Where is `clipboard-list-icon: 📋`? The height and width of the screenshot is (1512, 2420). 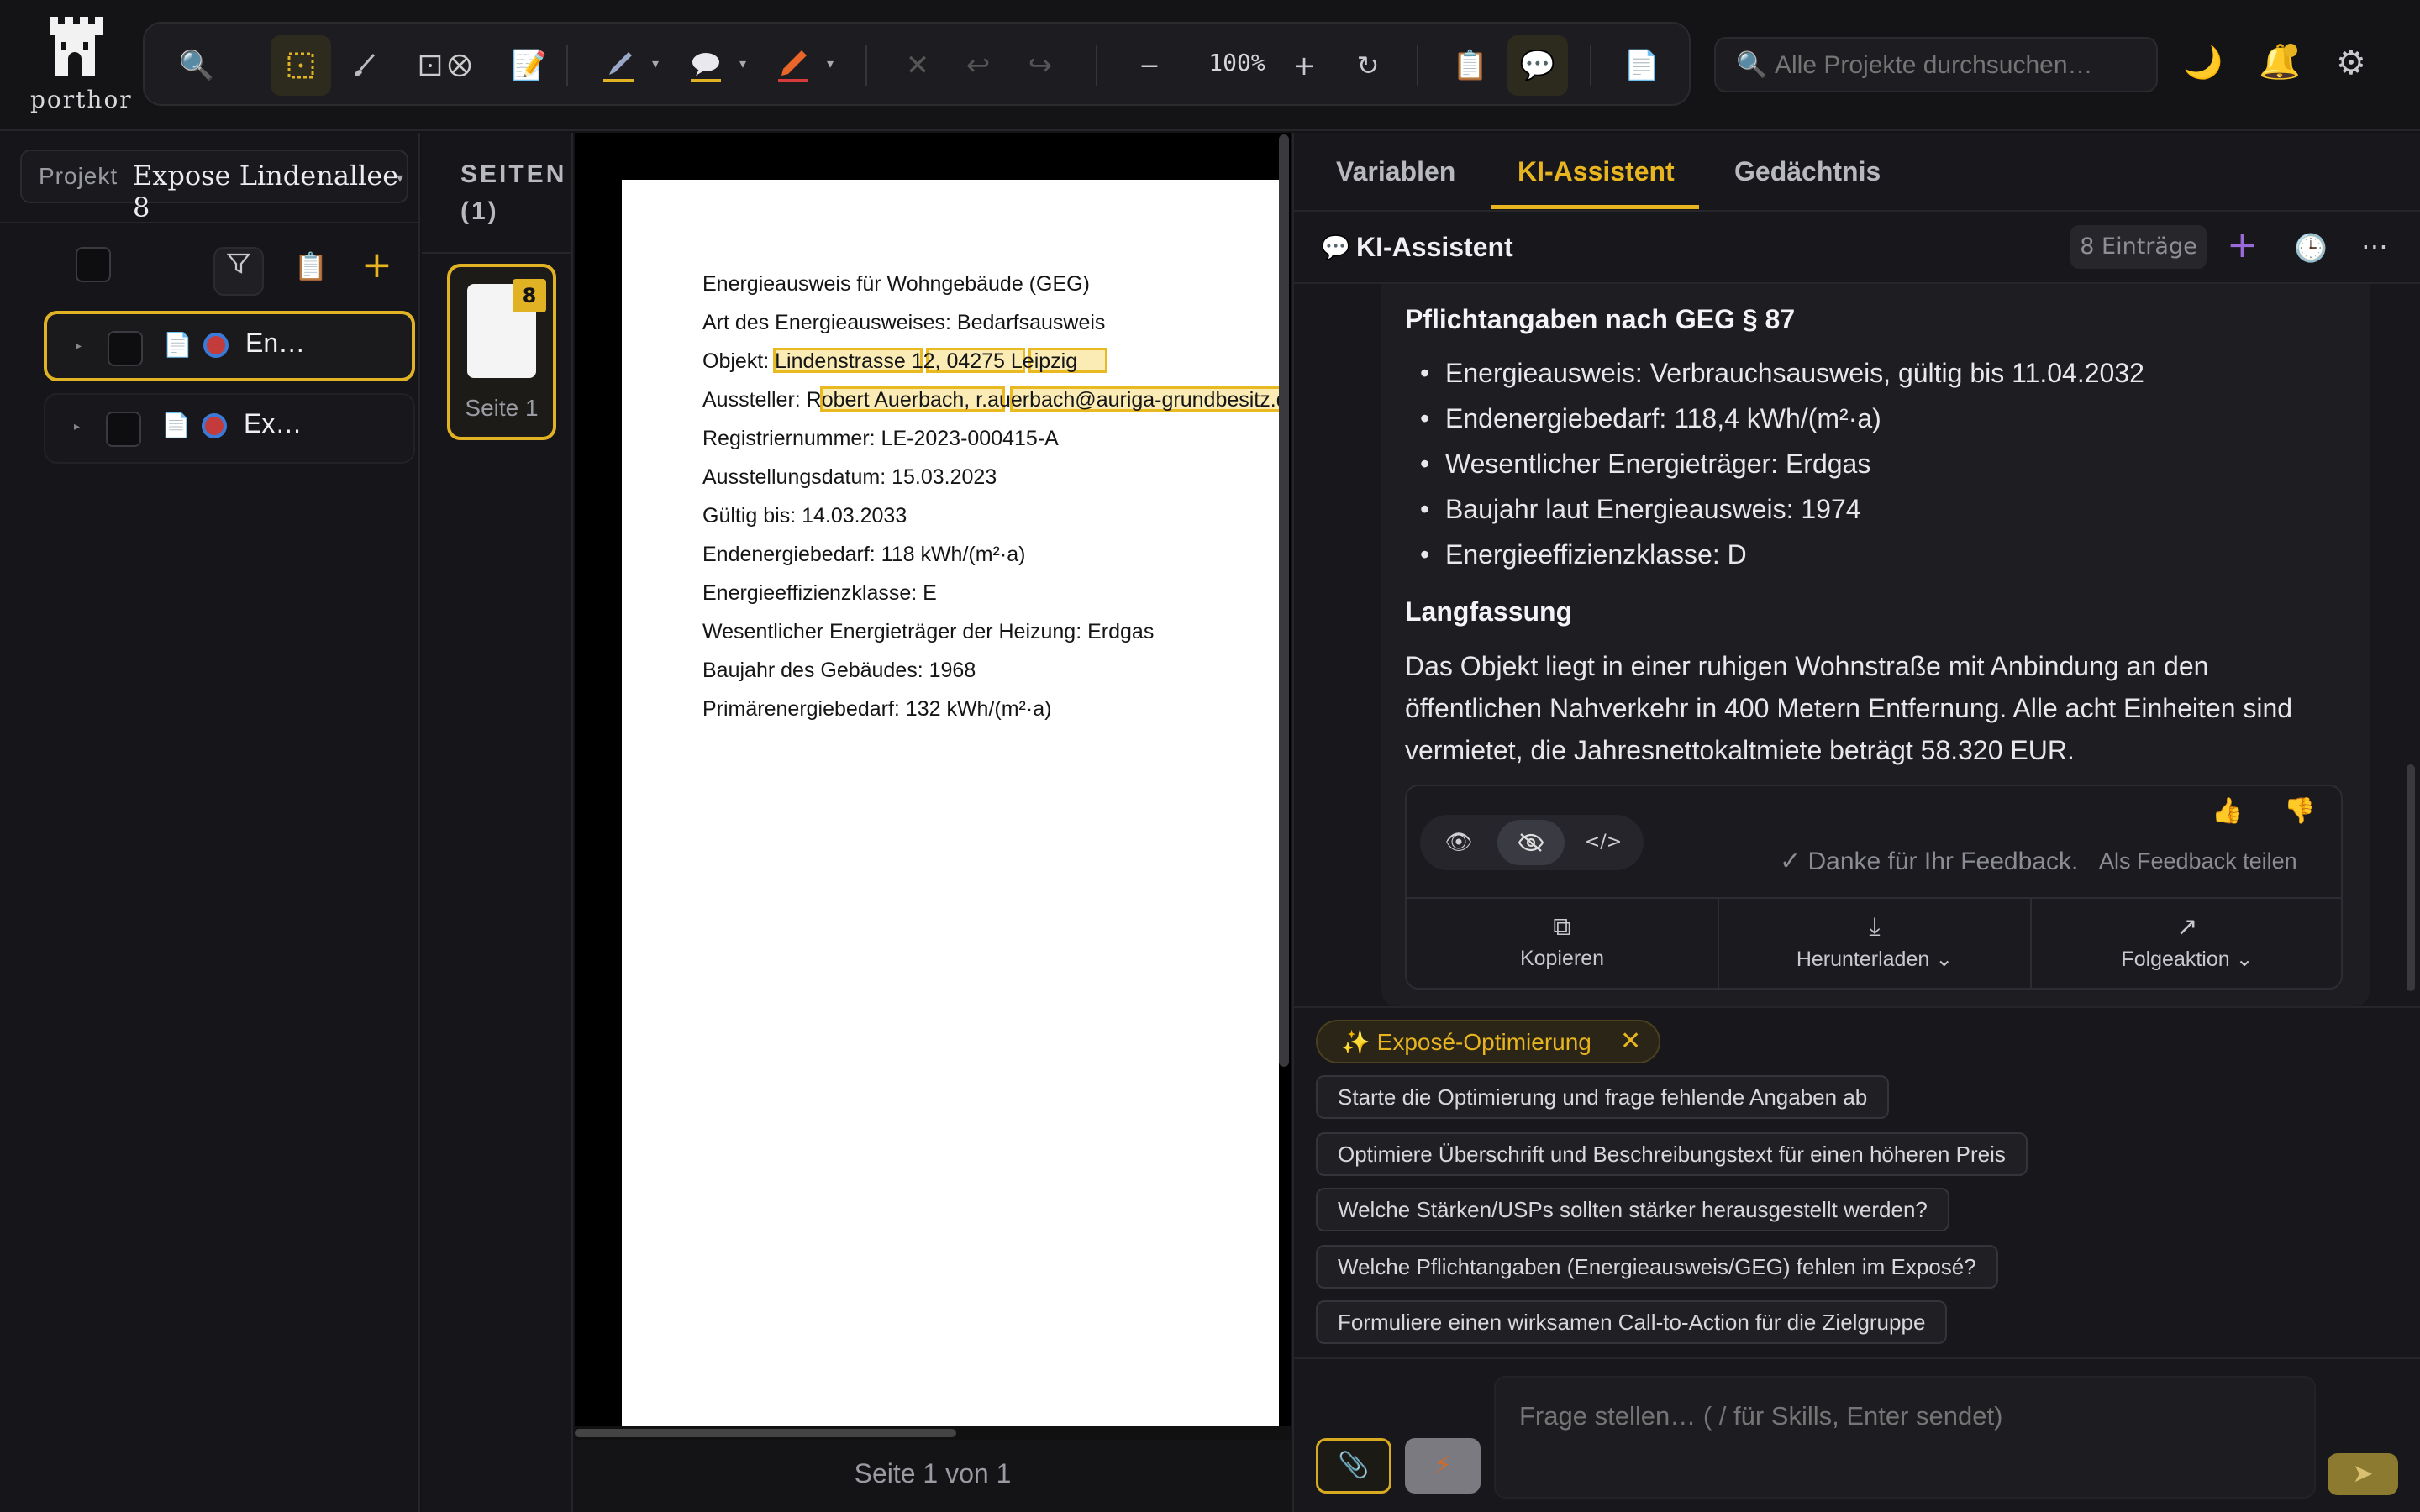
clipboard-list-icon: 📋 is located at coordinates (311, 266).